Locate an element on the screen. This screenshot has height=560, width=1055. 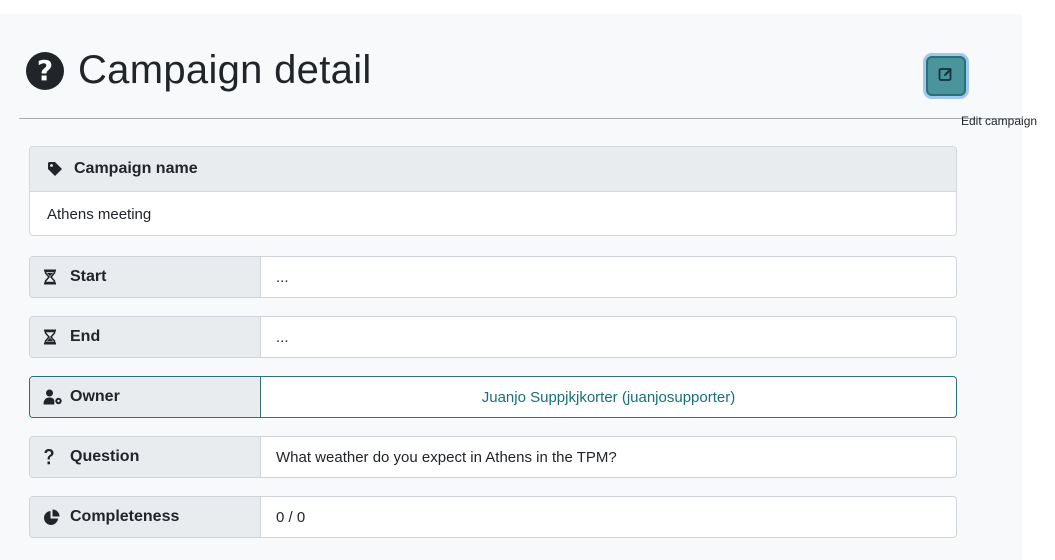
user-cog-icon is located at coordinates (53, 397).